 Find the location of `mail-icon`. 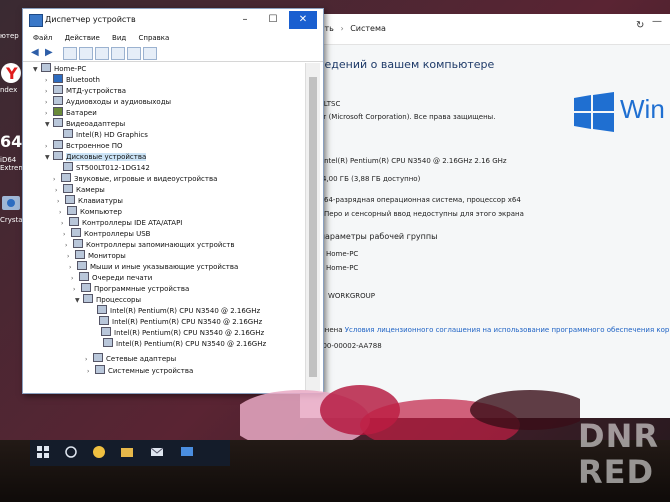

mail-icon is located at coordinates (157, 452).